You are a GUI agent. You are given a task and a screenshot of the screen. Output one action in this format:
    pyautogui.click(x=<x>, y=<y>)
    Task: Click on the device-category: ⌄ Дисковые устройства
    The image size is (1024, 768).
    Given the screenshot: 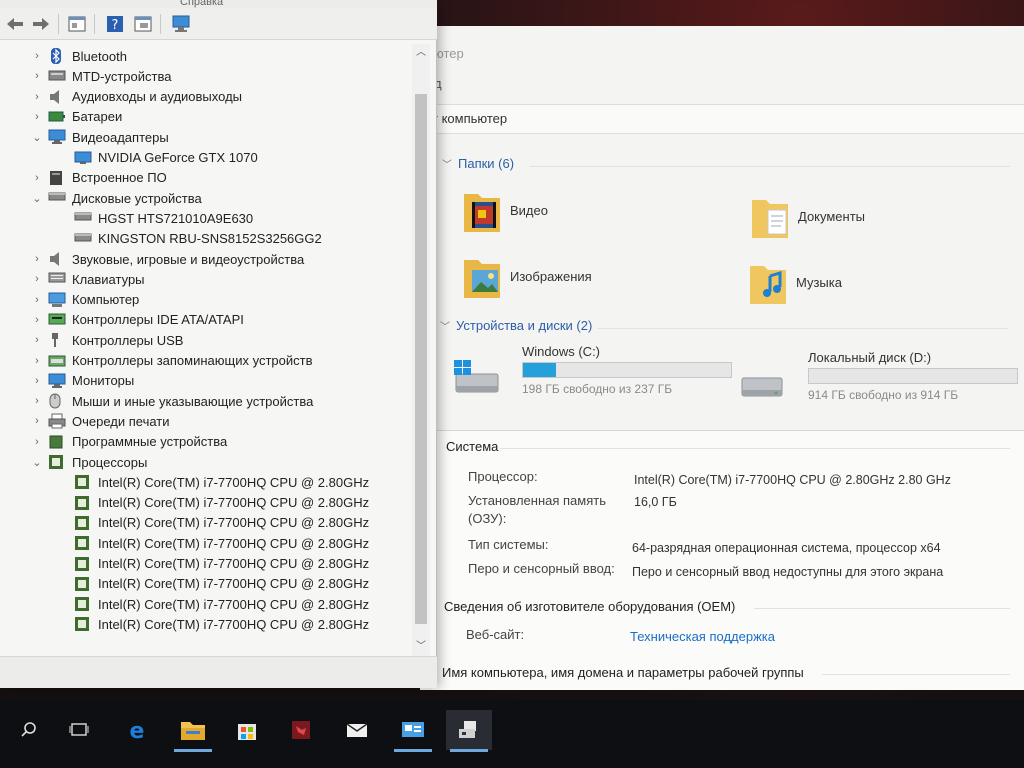 What is the action you would take?
    pyautogui.click(x=116, y=198)
    